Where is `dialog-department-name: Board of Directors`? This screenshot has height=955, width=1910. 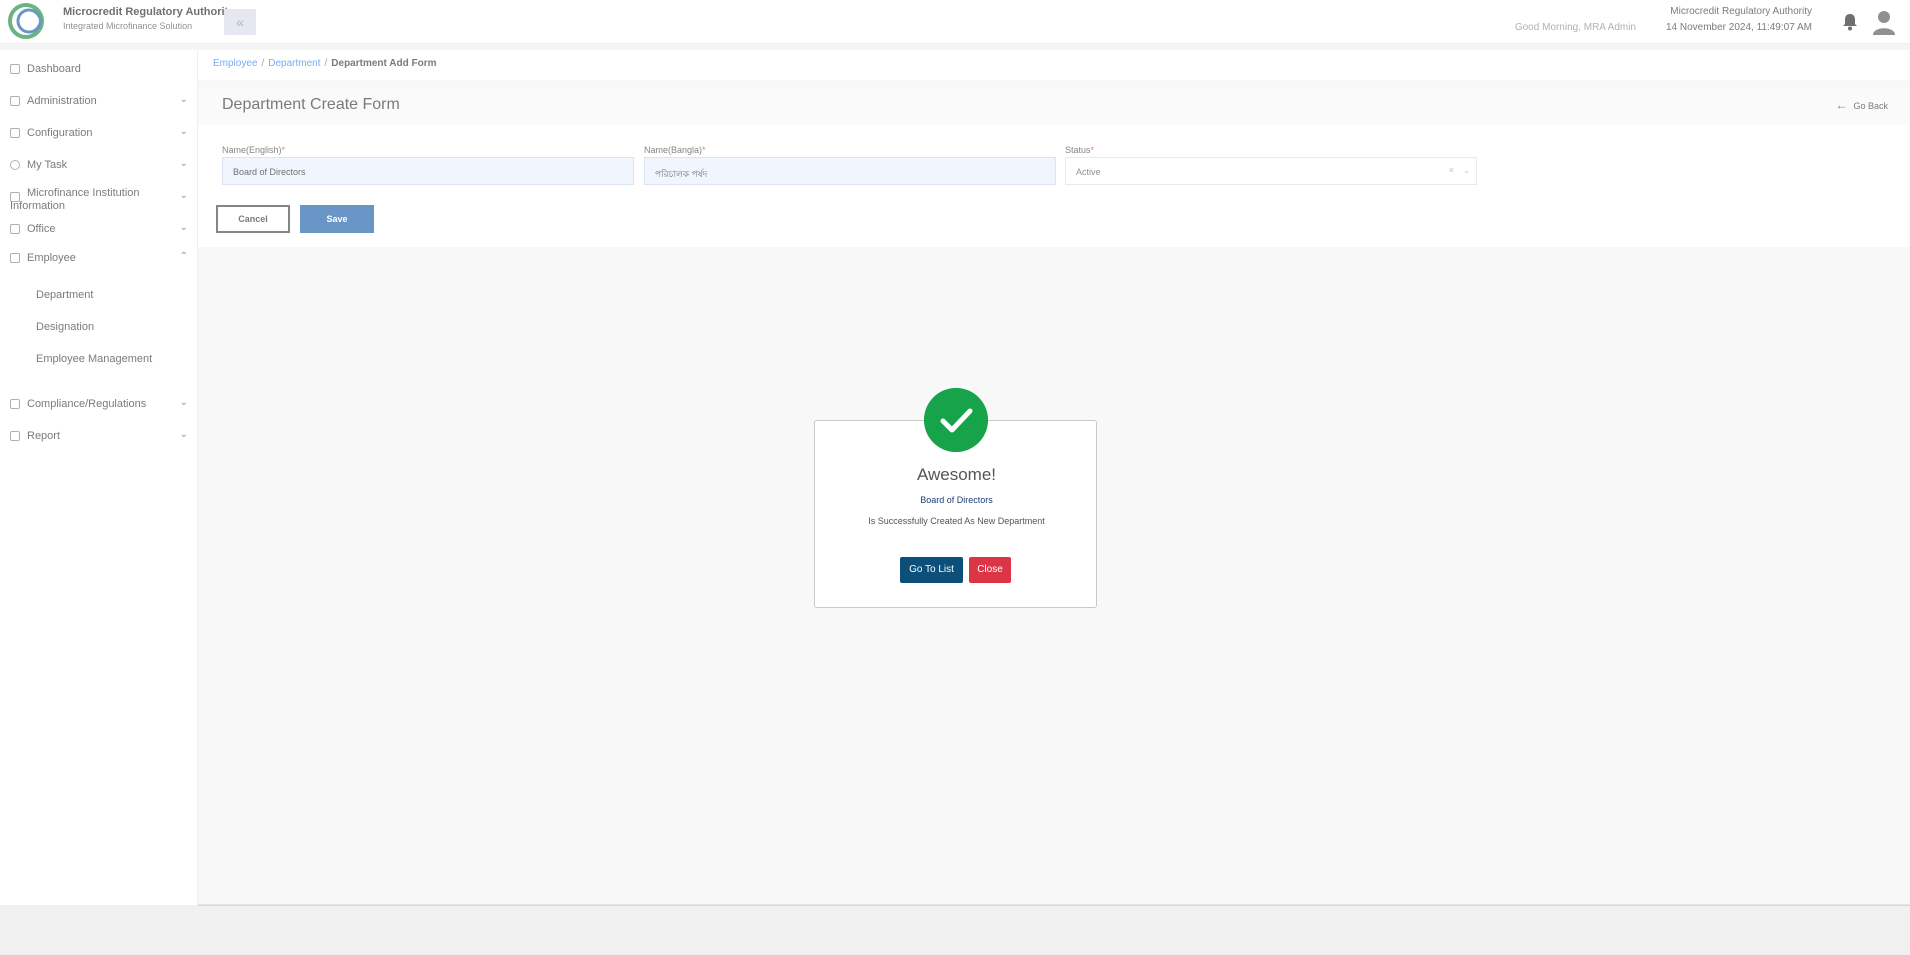 dialog-department-name: Board of Directors is located at coordinates (956, 500).